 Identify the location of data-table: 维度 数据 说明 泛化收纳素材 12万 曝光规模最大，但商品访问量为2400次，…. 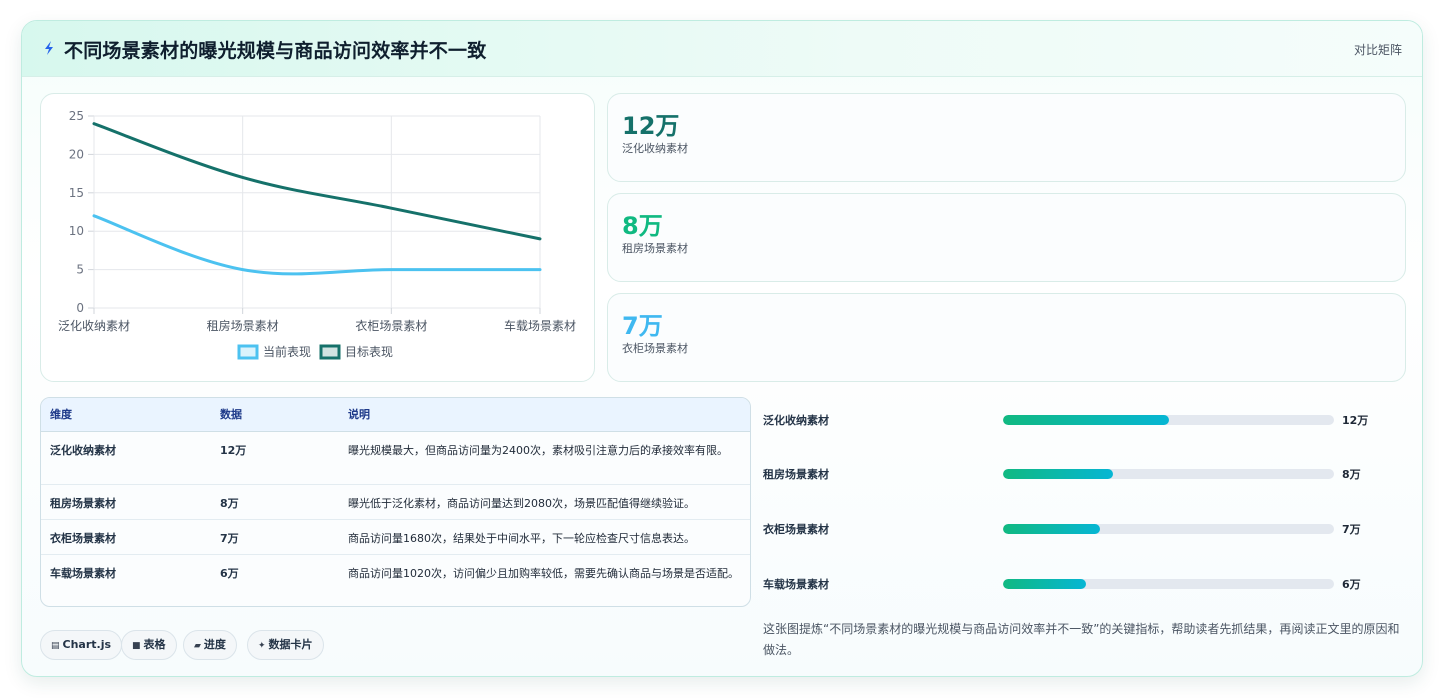
(395, 502).